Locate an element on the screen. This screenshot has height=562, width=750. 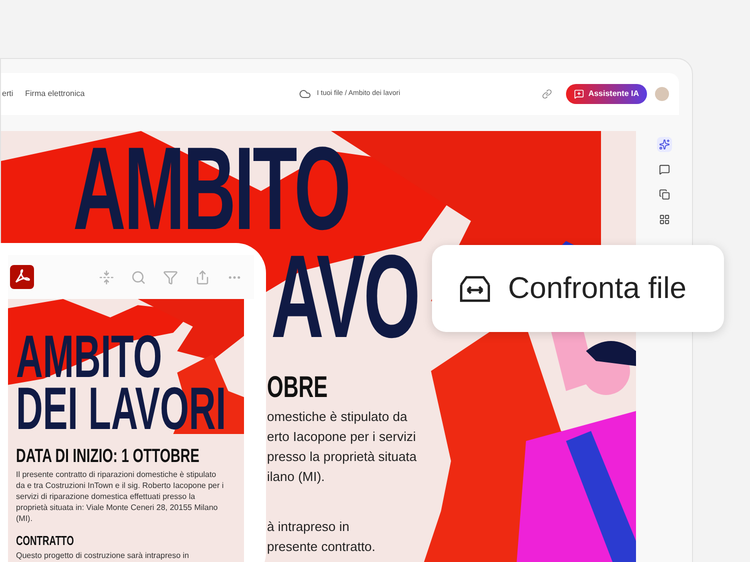
paragraph-line: ilano (MI). is located at coordinates (296, 477).